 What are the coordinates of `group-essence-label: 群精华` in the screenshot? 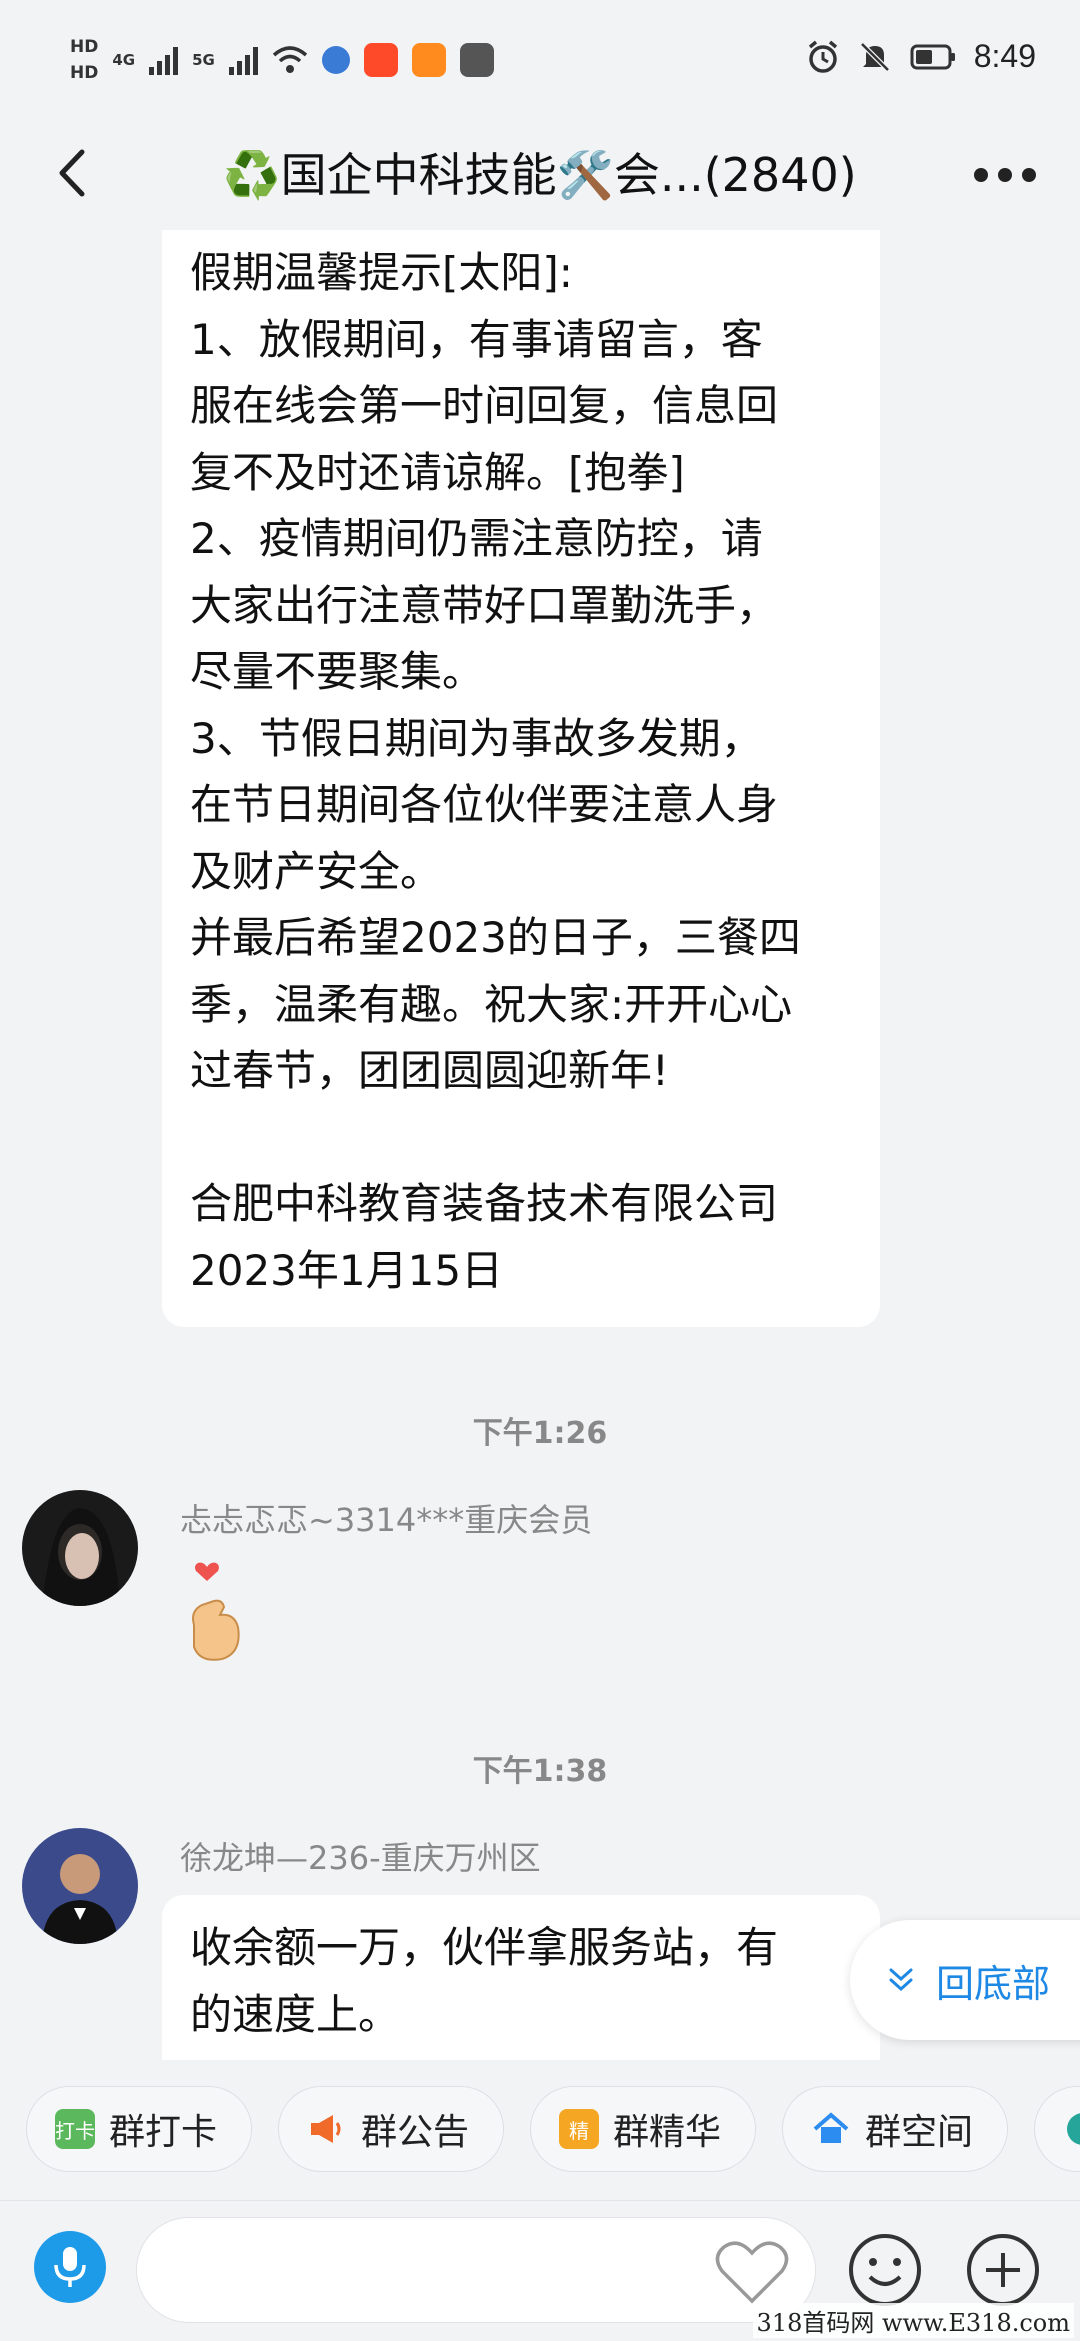 It's located at (667, 2132).